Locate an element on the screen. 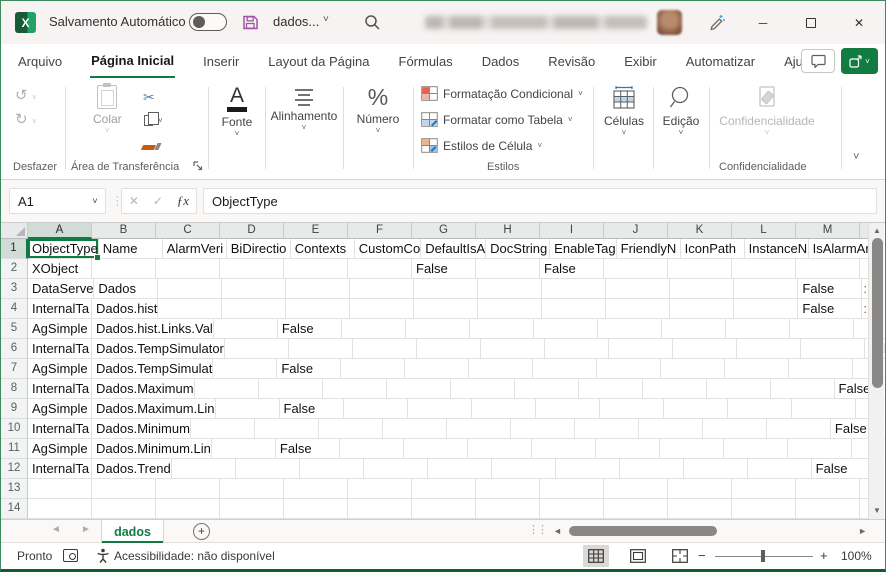 This screenshot has width=886, height=572. cell-M12: False is located at coordinates (843, 469).